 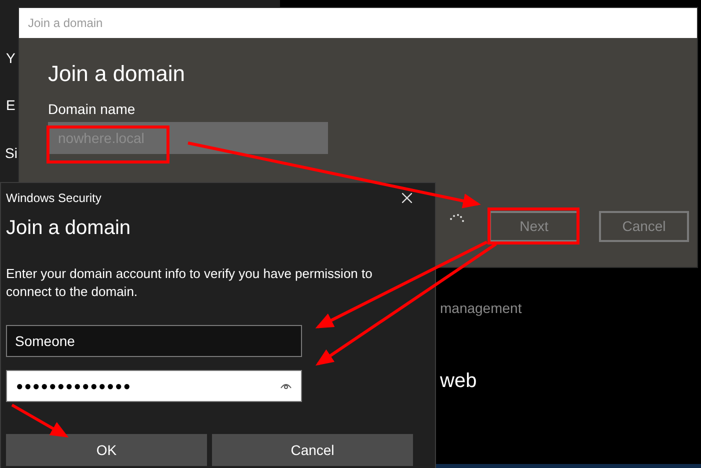 What do you see at coordinates (65, 23) in the screenshot?
I see `window-title: Join a domain` at bounding box center [65, 23].